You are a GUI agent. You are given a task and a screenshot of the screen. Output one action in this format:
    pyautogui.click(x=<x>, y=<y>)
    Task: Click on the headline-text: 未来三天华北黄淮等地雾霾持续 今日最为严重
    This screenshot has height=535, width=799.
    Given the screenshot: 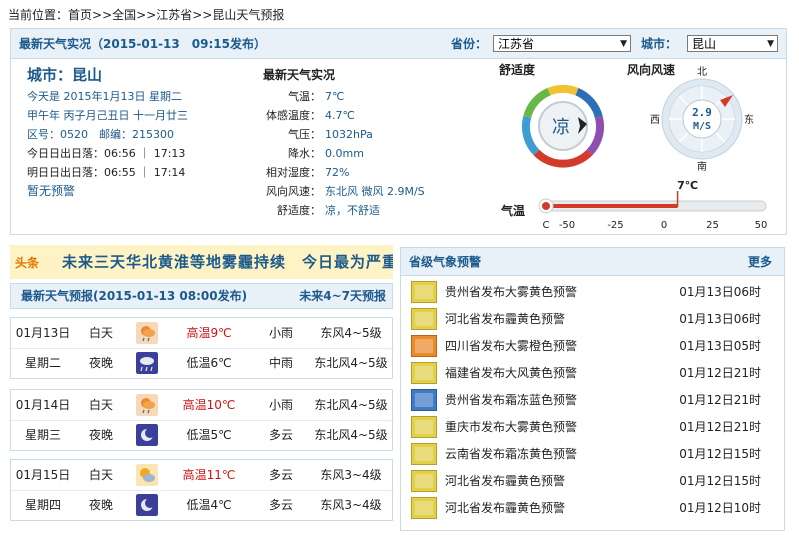 What is the action you would take?
    pyautogui.click(x=227, y=261)
    